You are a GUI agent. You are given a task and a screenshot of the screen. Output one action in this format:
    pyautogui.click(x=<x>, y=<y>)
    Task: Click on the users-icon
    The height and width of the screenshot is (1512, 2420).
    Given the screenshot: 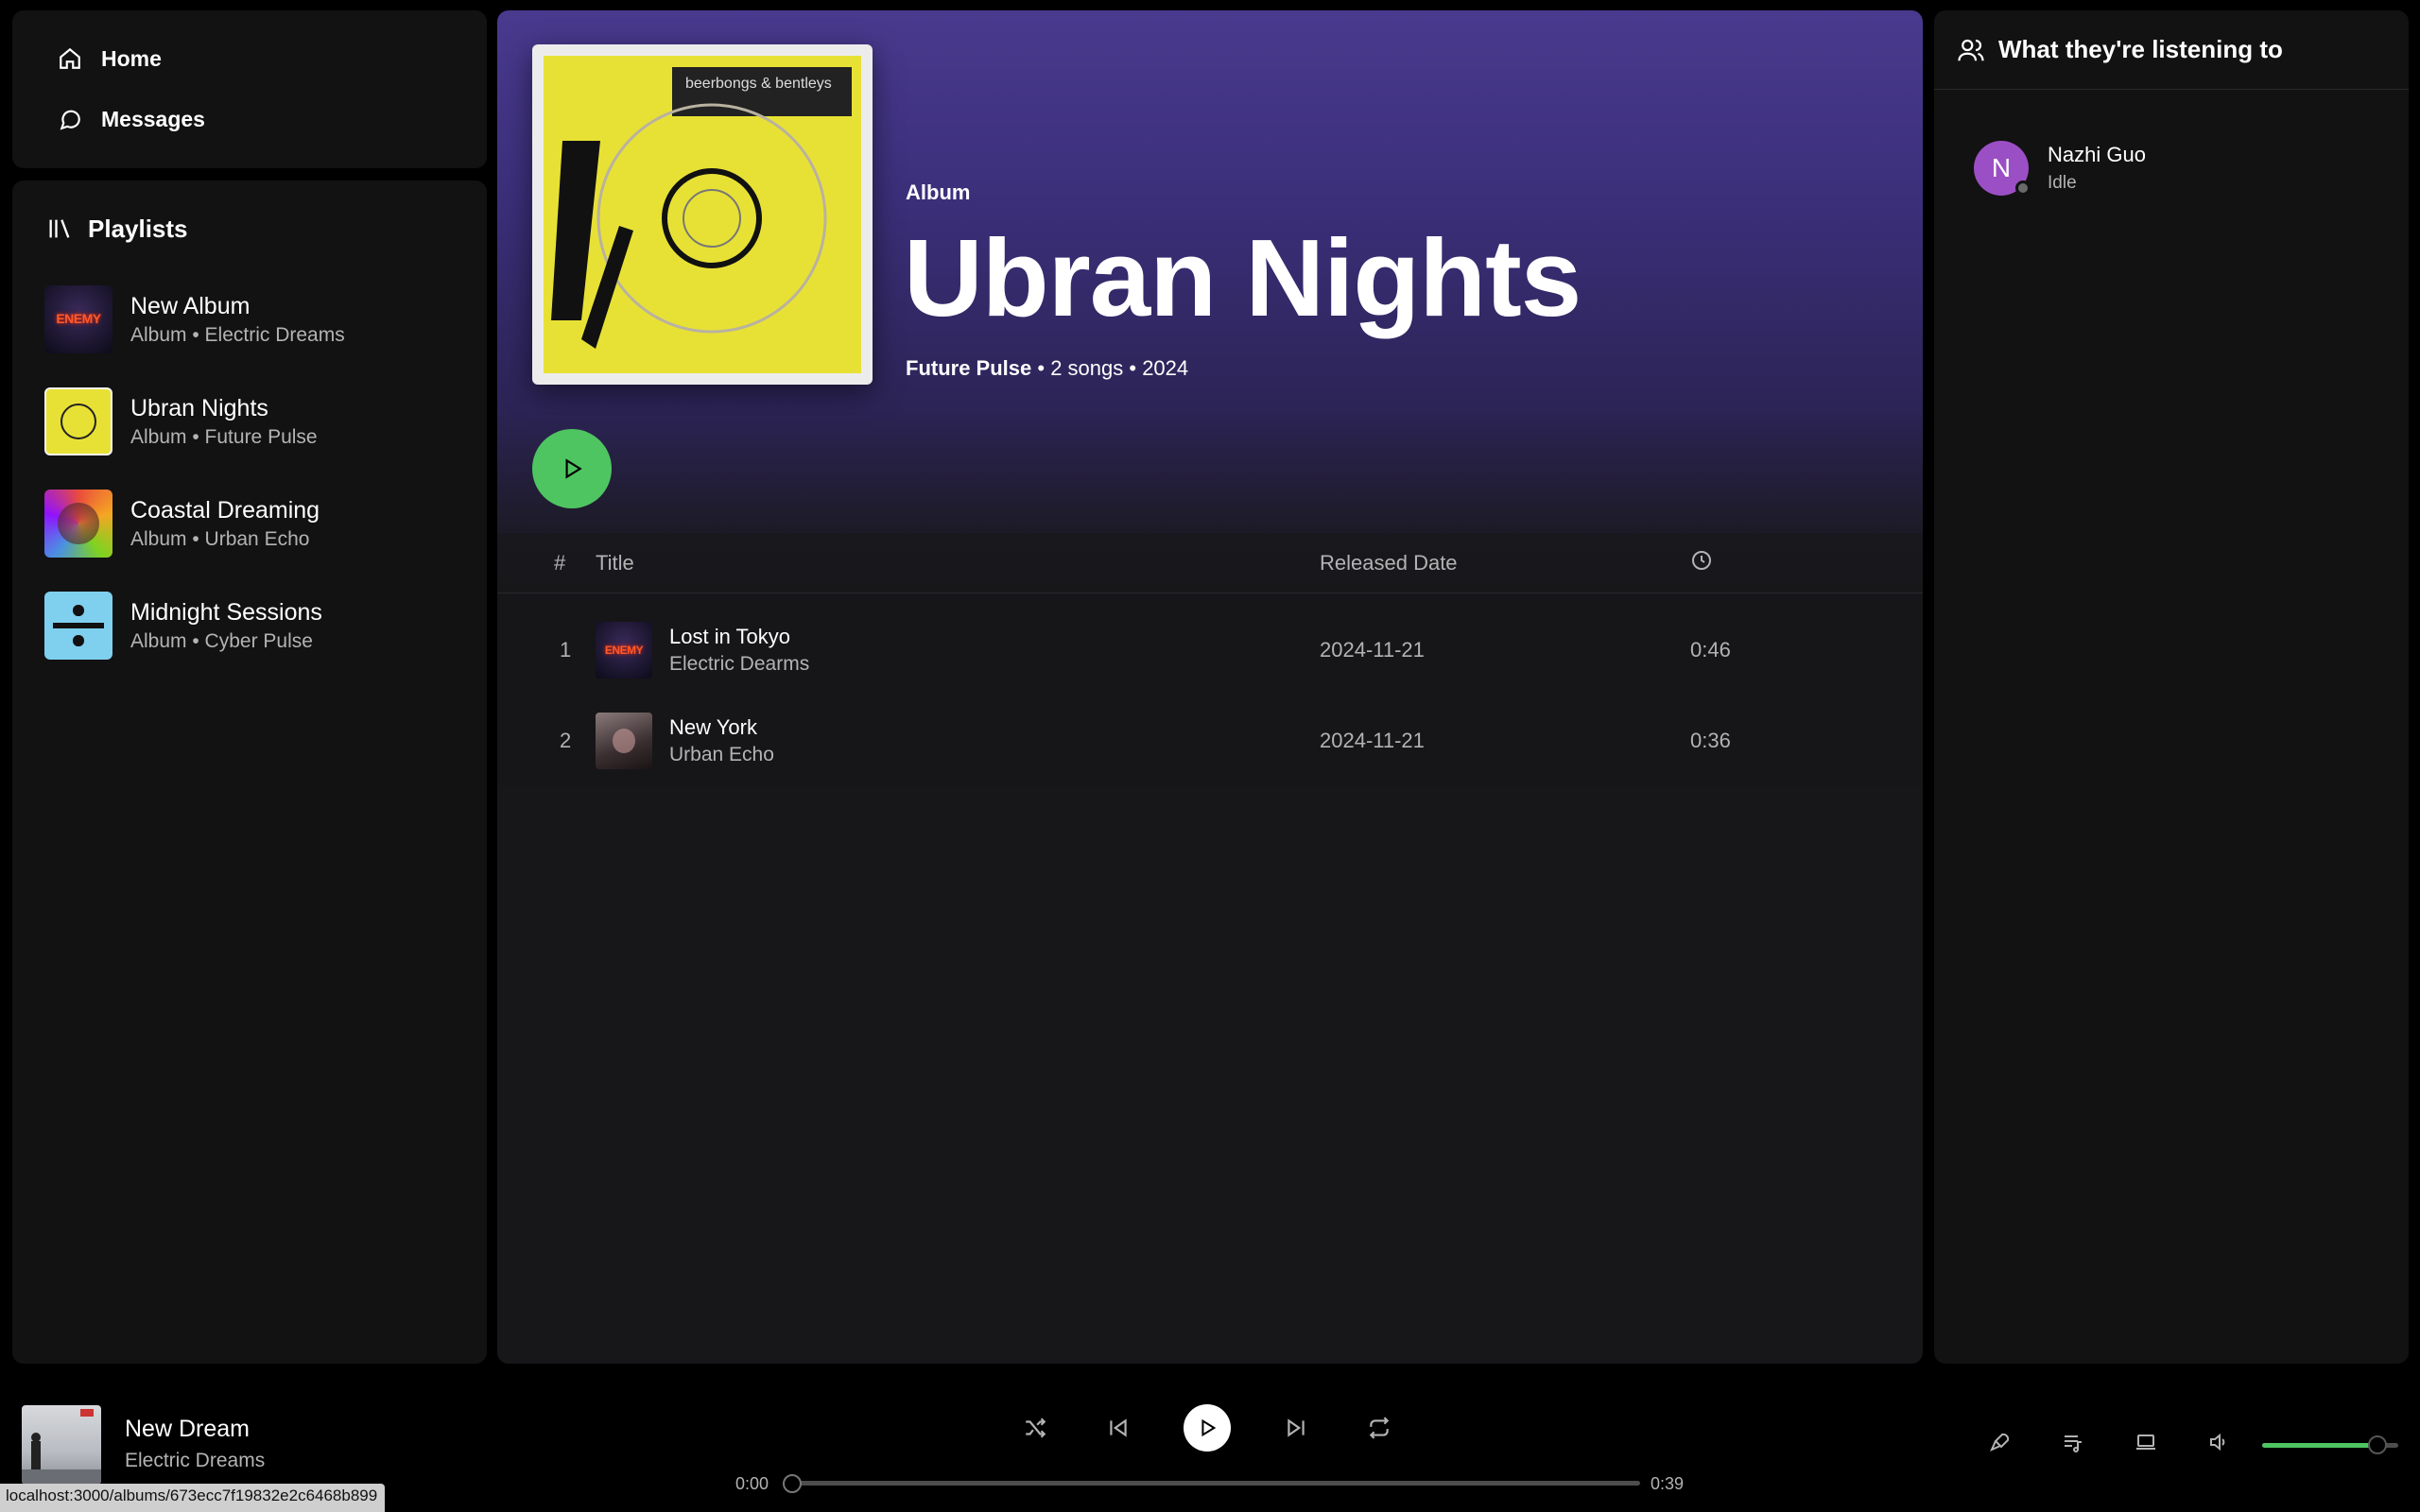 What is the action you would take?
    pyautogui.click(x=1971, y=49)
    